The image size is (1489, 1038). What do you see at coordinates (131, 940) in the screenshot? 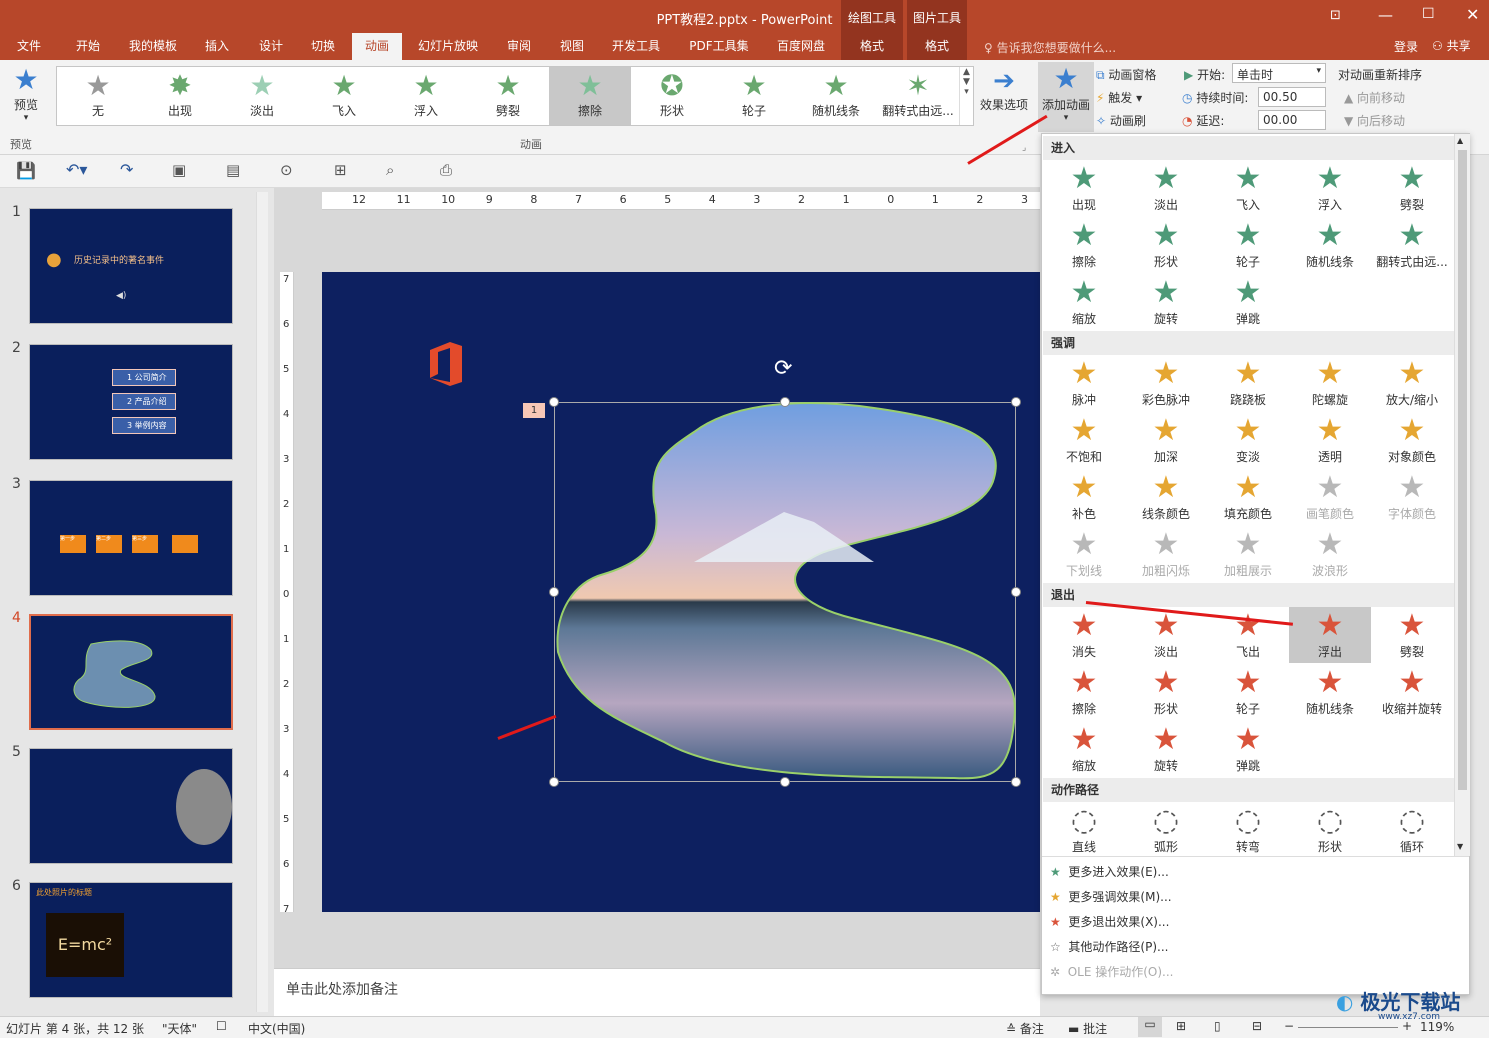
I see `slide-thumb-6: 此处照片的标题 E=mc²` at bounding box center [131, 940].